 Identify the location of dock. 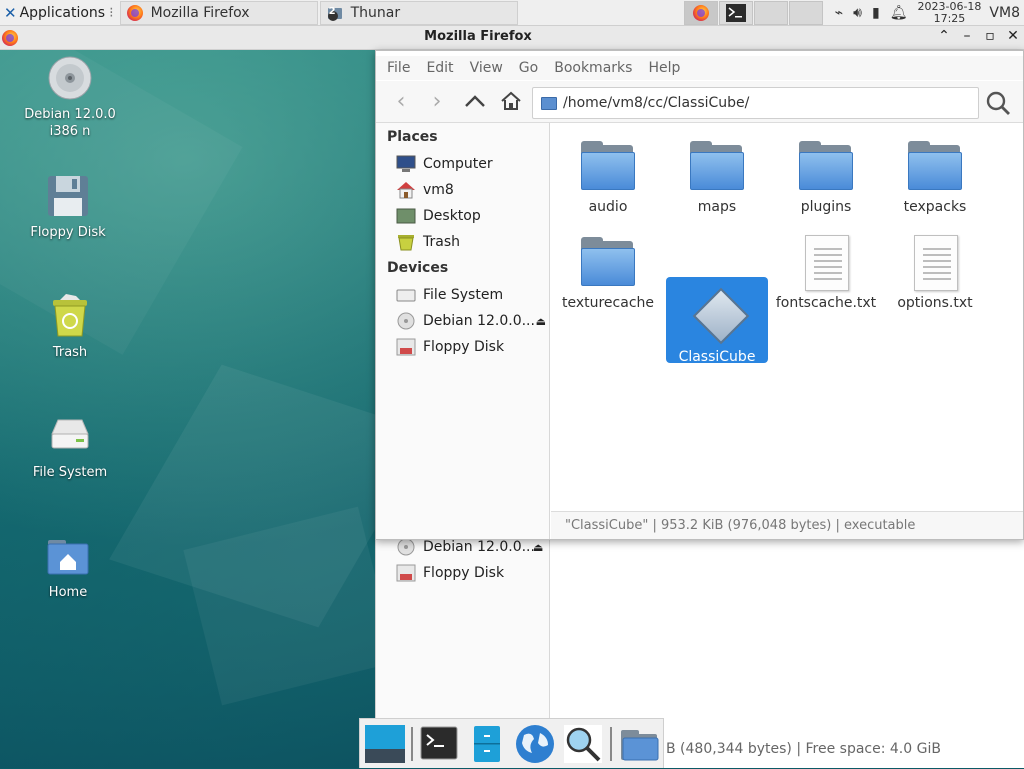
(511, 743).